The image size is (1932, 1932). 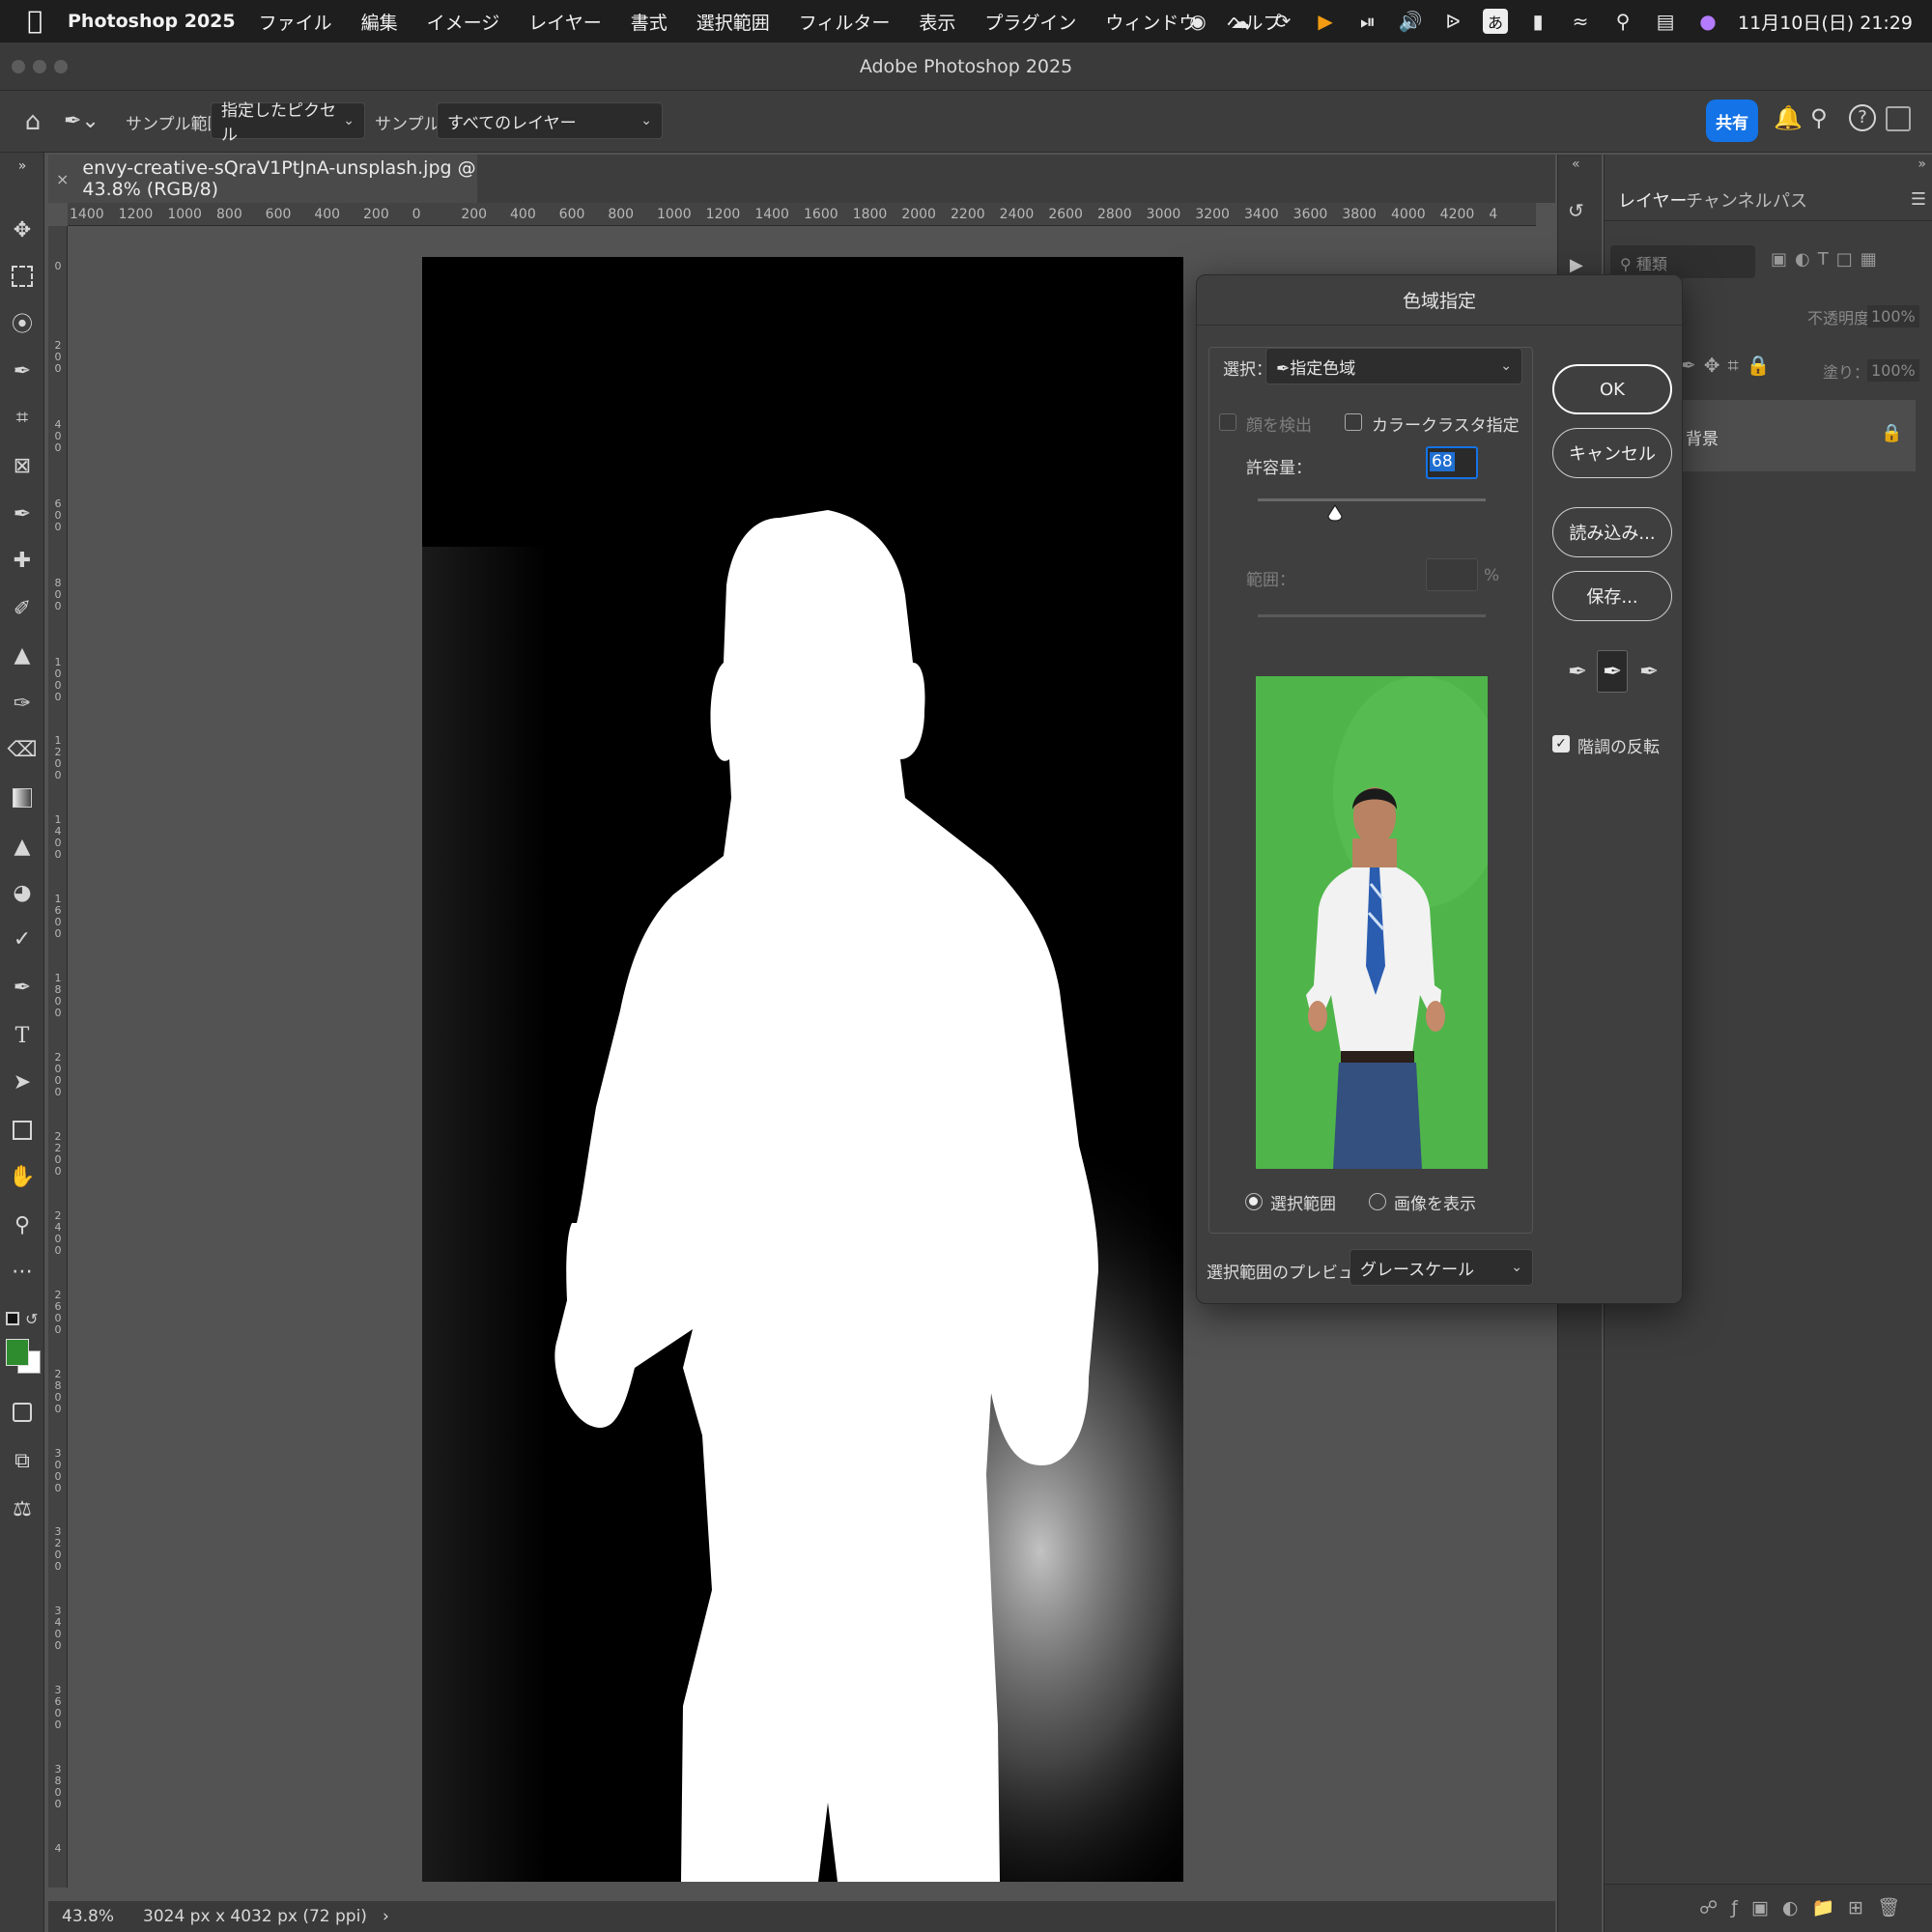 I want to click on menu-plugins: プラグイン, so click(x=1030, y=22).